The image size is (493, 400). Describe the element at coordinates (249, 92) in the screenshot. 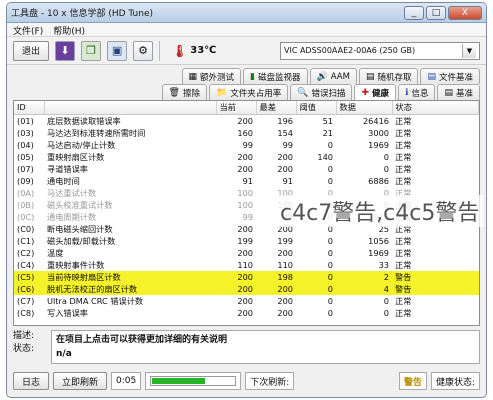

I see `tab-folder-usage: 📁 文件夹占用率` at that location.